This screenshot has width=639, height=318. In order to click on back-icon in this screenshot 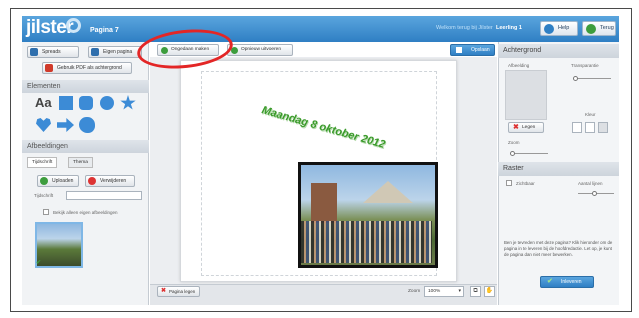, I will do `click(591, 29)`.